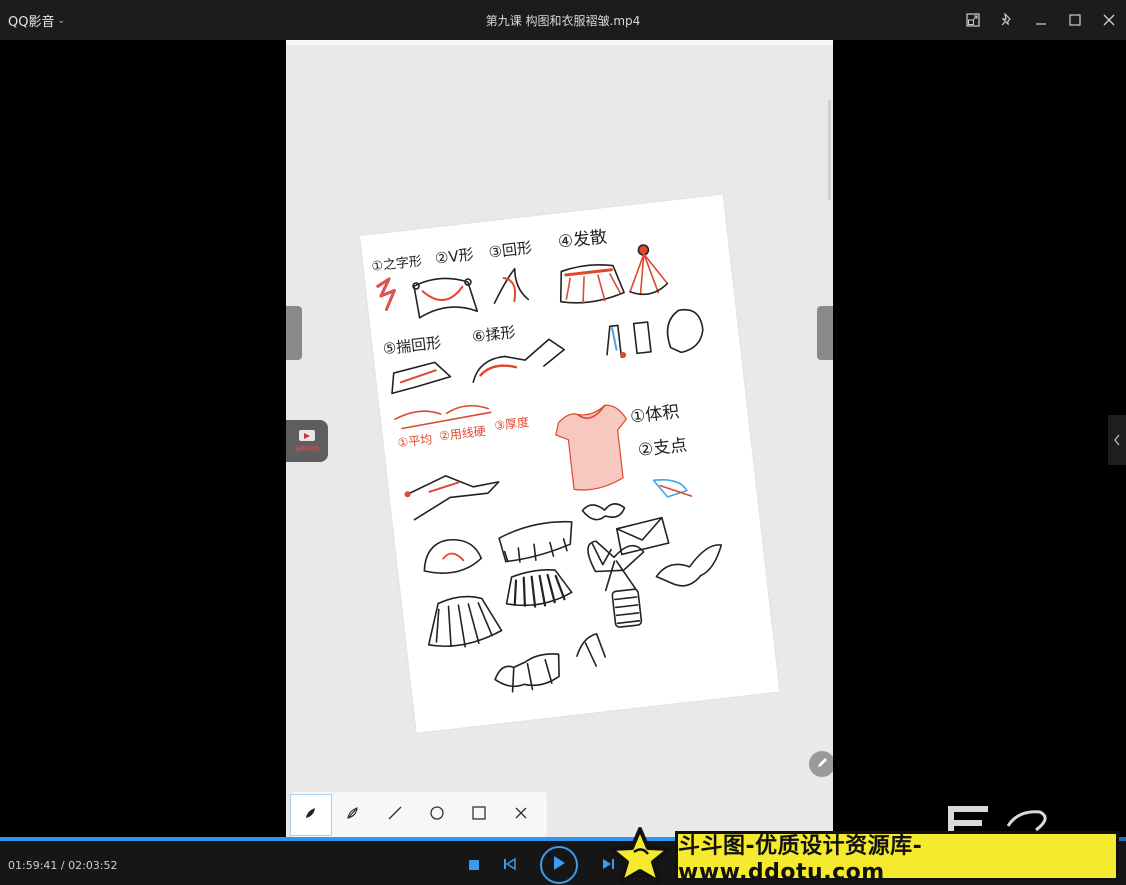 This screenshot has height=885, width=1126. Describe the element at coordinates (61, 20) in the screenshot. I see `chevron-down-icon: ⌄` at that location.